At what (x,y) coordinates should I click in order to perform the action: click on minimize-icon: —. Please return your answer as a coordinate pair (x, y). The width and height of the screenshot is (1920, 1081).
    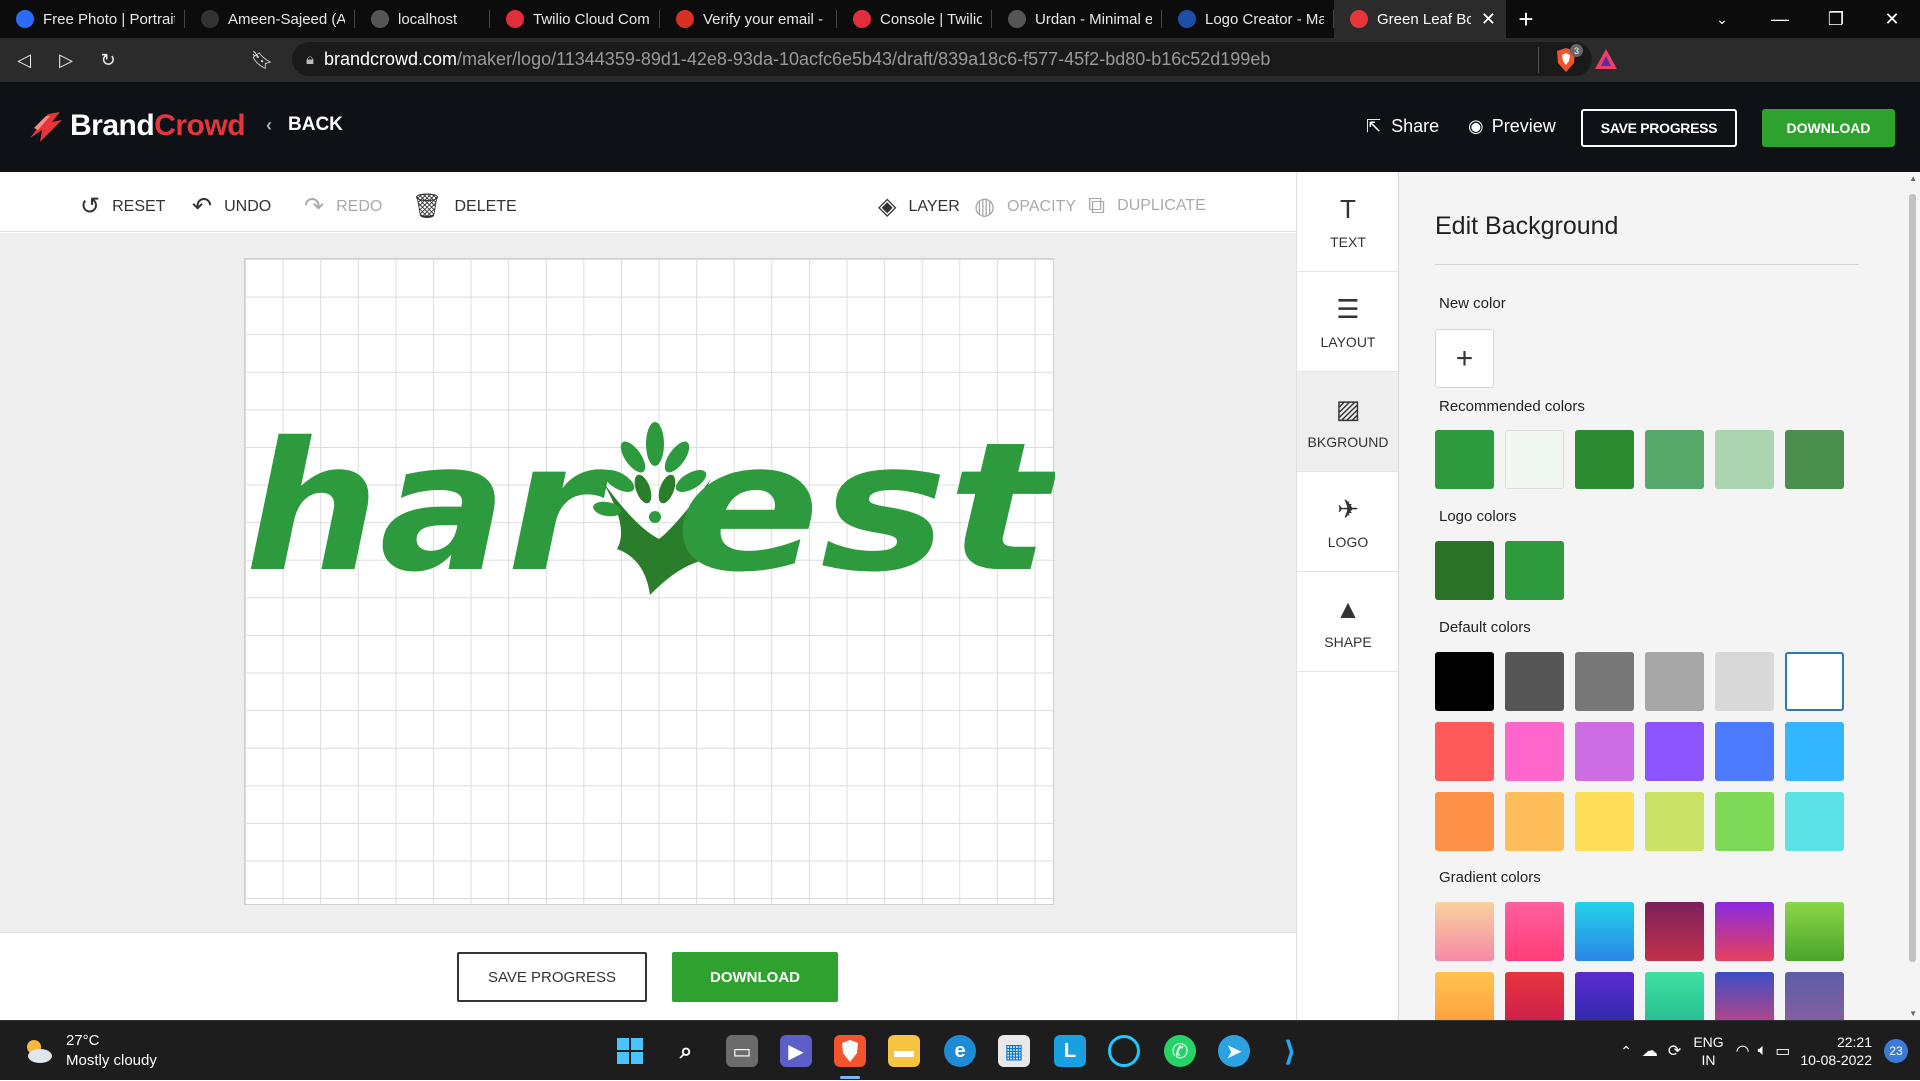
    Looking at the image, I should click on (1780, 19).